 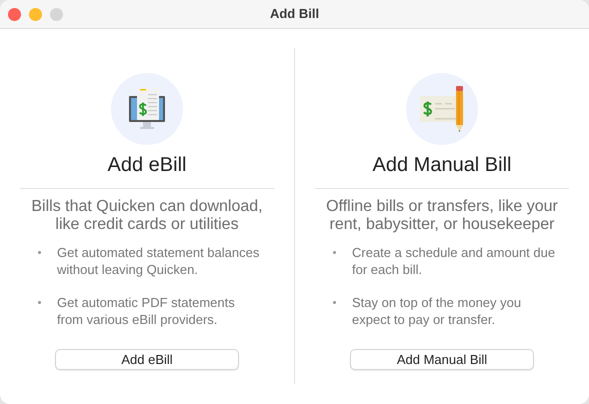 What do you see at coordinates (454, 261) in the screenshot?
I see `bullet-text: Create a schedule and amount due for each bill.` at bounding box center [454, 261].